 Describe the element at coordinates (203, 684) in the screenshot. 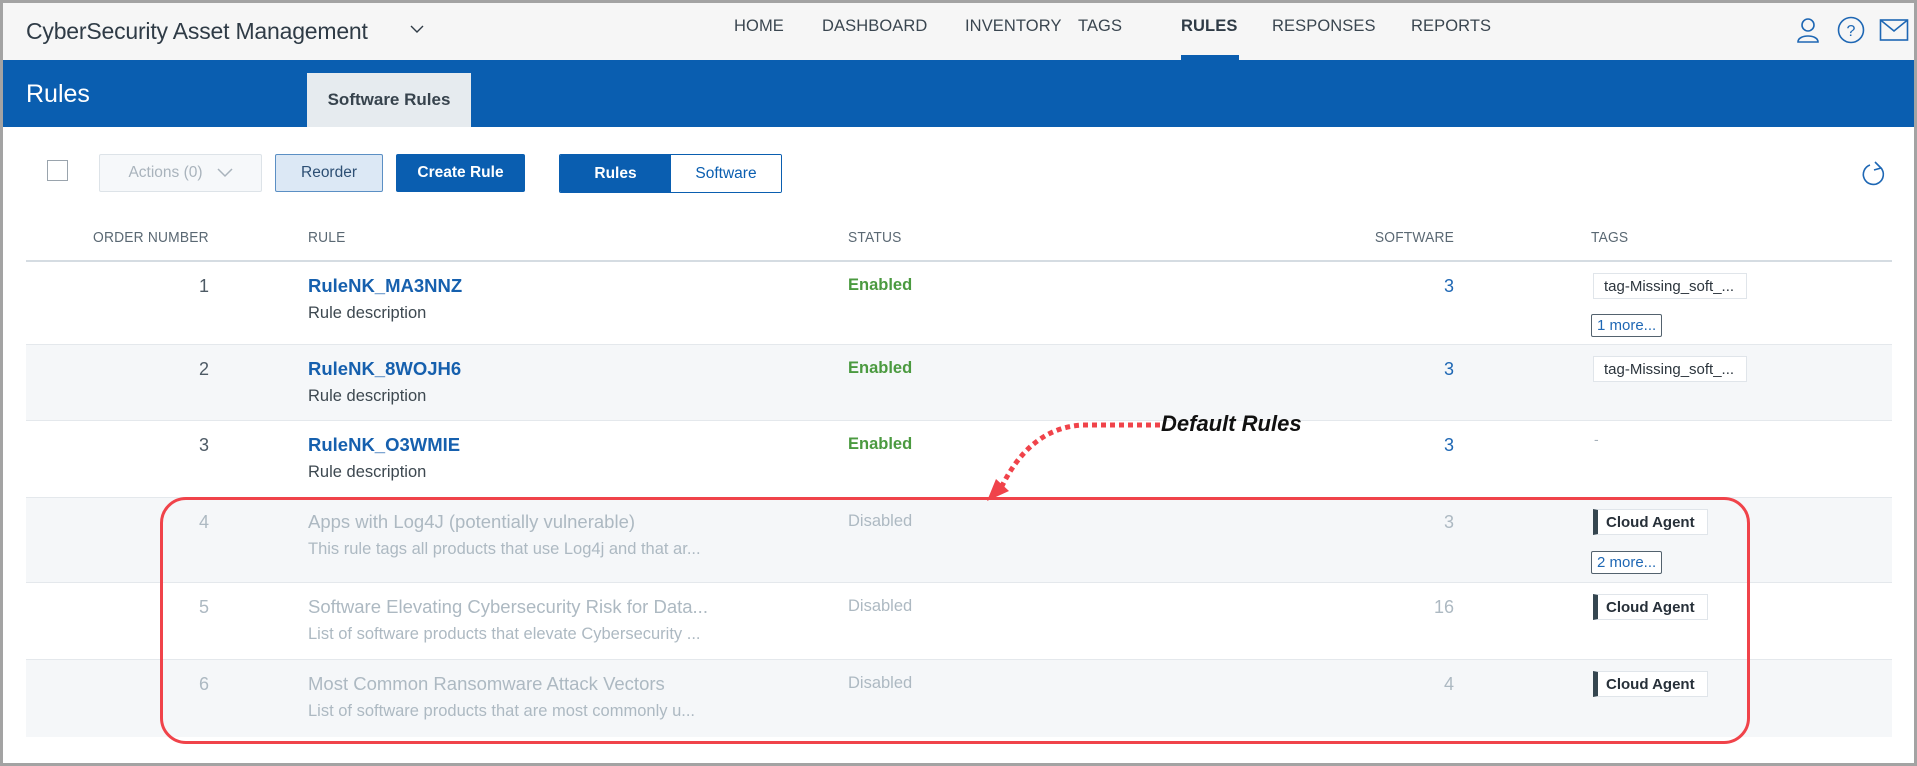

I see `order-number: 6` at that location.